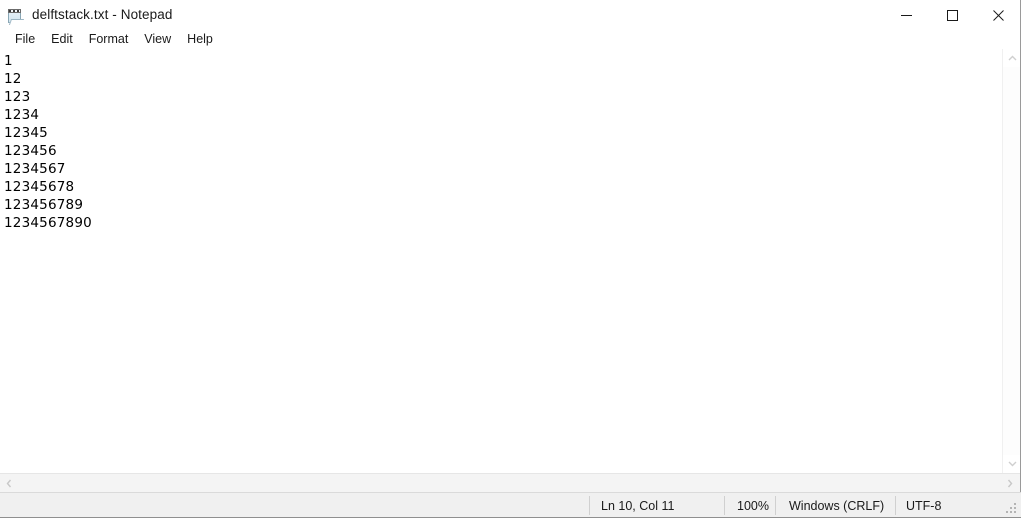 The image size is (1021, 518). What do you see at coordinates (200, 40) in the screenshot?
I see `menu-item-help: Help` at bounding box center [200, 40].